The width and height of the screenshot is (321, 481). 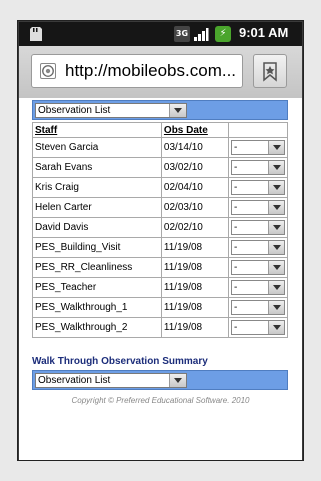 I want to click on table-row: PES_Building_Visit 11/19/08 -, so click(x=160, y=247).